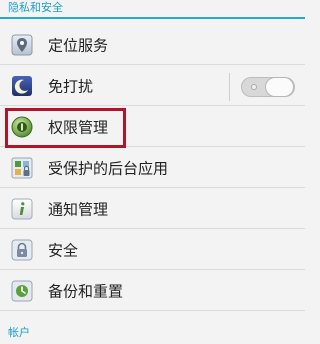  I want to click on lock-icon, so click(22, 250).